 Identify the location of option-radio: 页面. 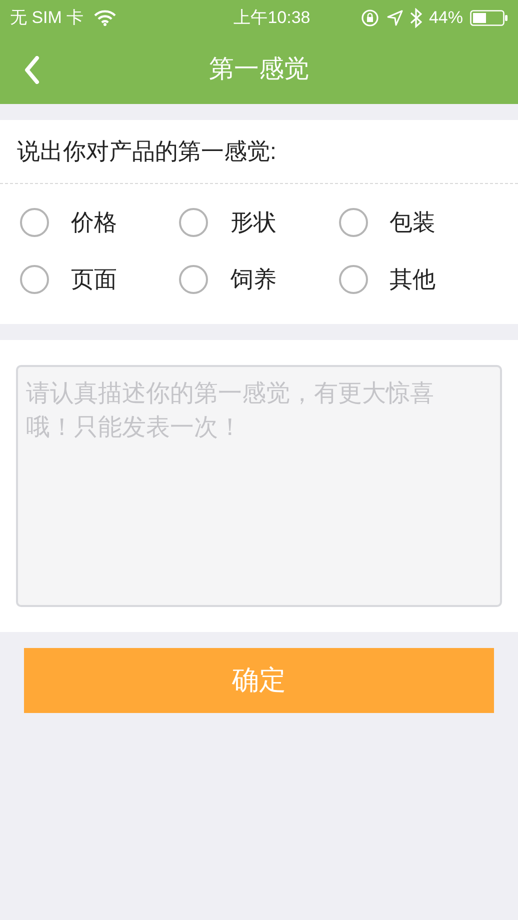
(100, 279).